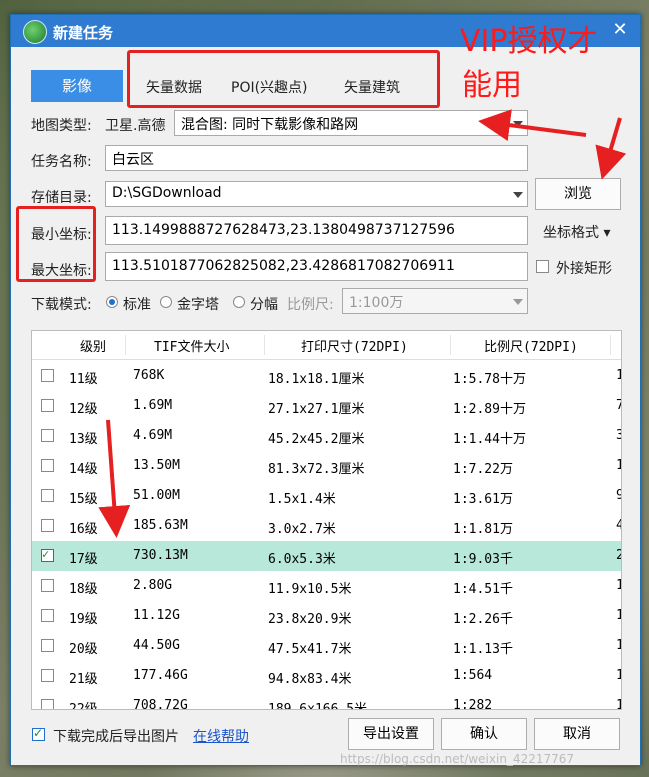 The width and height of the screenshot is (649, 777). I want to click on watermark: https://blog.csdn.net/weixin_42217767, so click(457, 759).